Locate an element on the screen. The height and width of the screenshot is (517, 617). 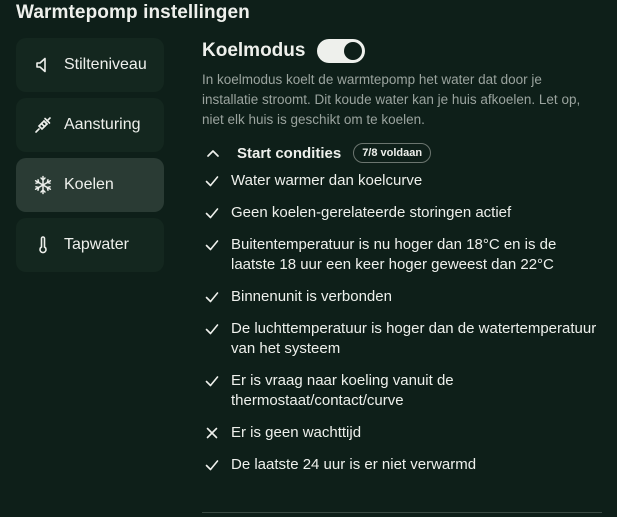
sidebar-item-label: Tapwater is located at coordinates (96, 244).